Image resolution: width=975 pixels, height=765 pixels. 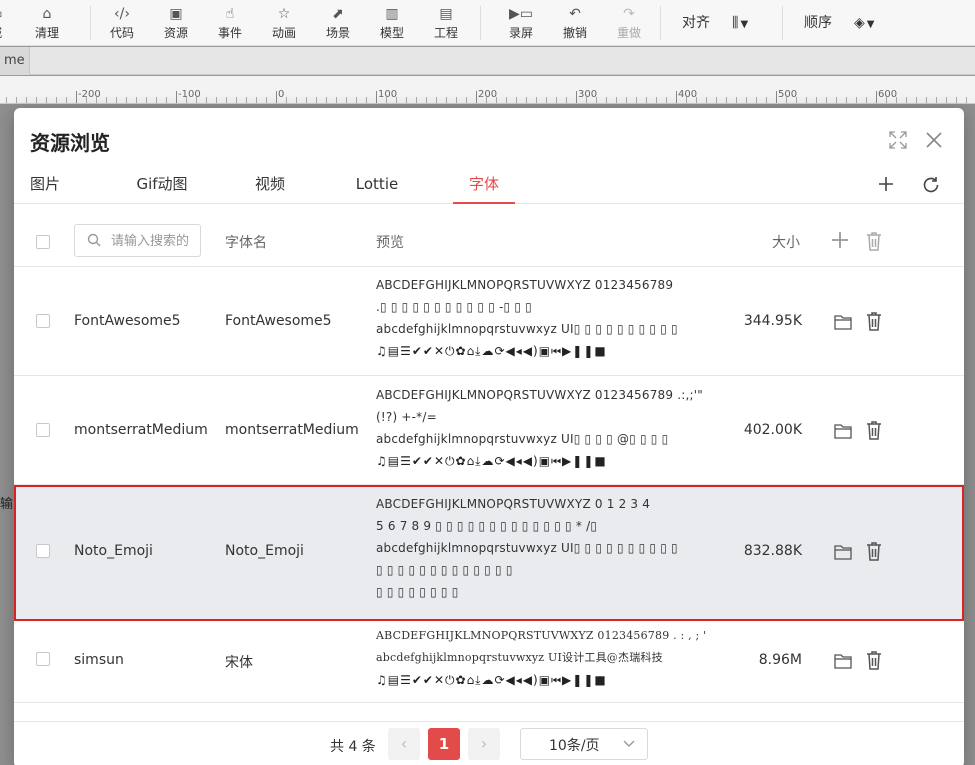 I want to click on star-icon: ☆, so click(x=284, y=14).